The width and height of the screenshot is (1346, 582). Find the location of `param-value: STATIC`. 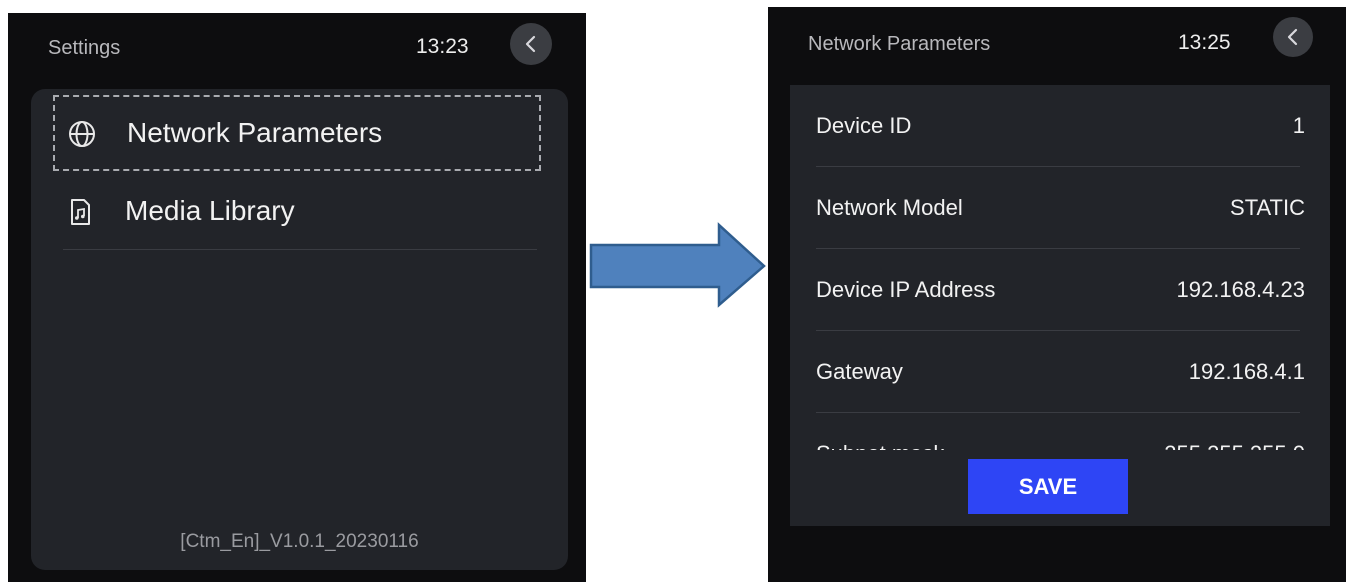

param-value: STATIC is located at coordinates (1267, 207).